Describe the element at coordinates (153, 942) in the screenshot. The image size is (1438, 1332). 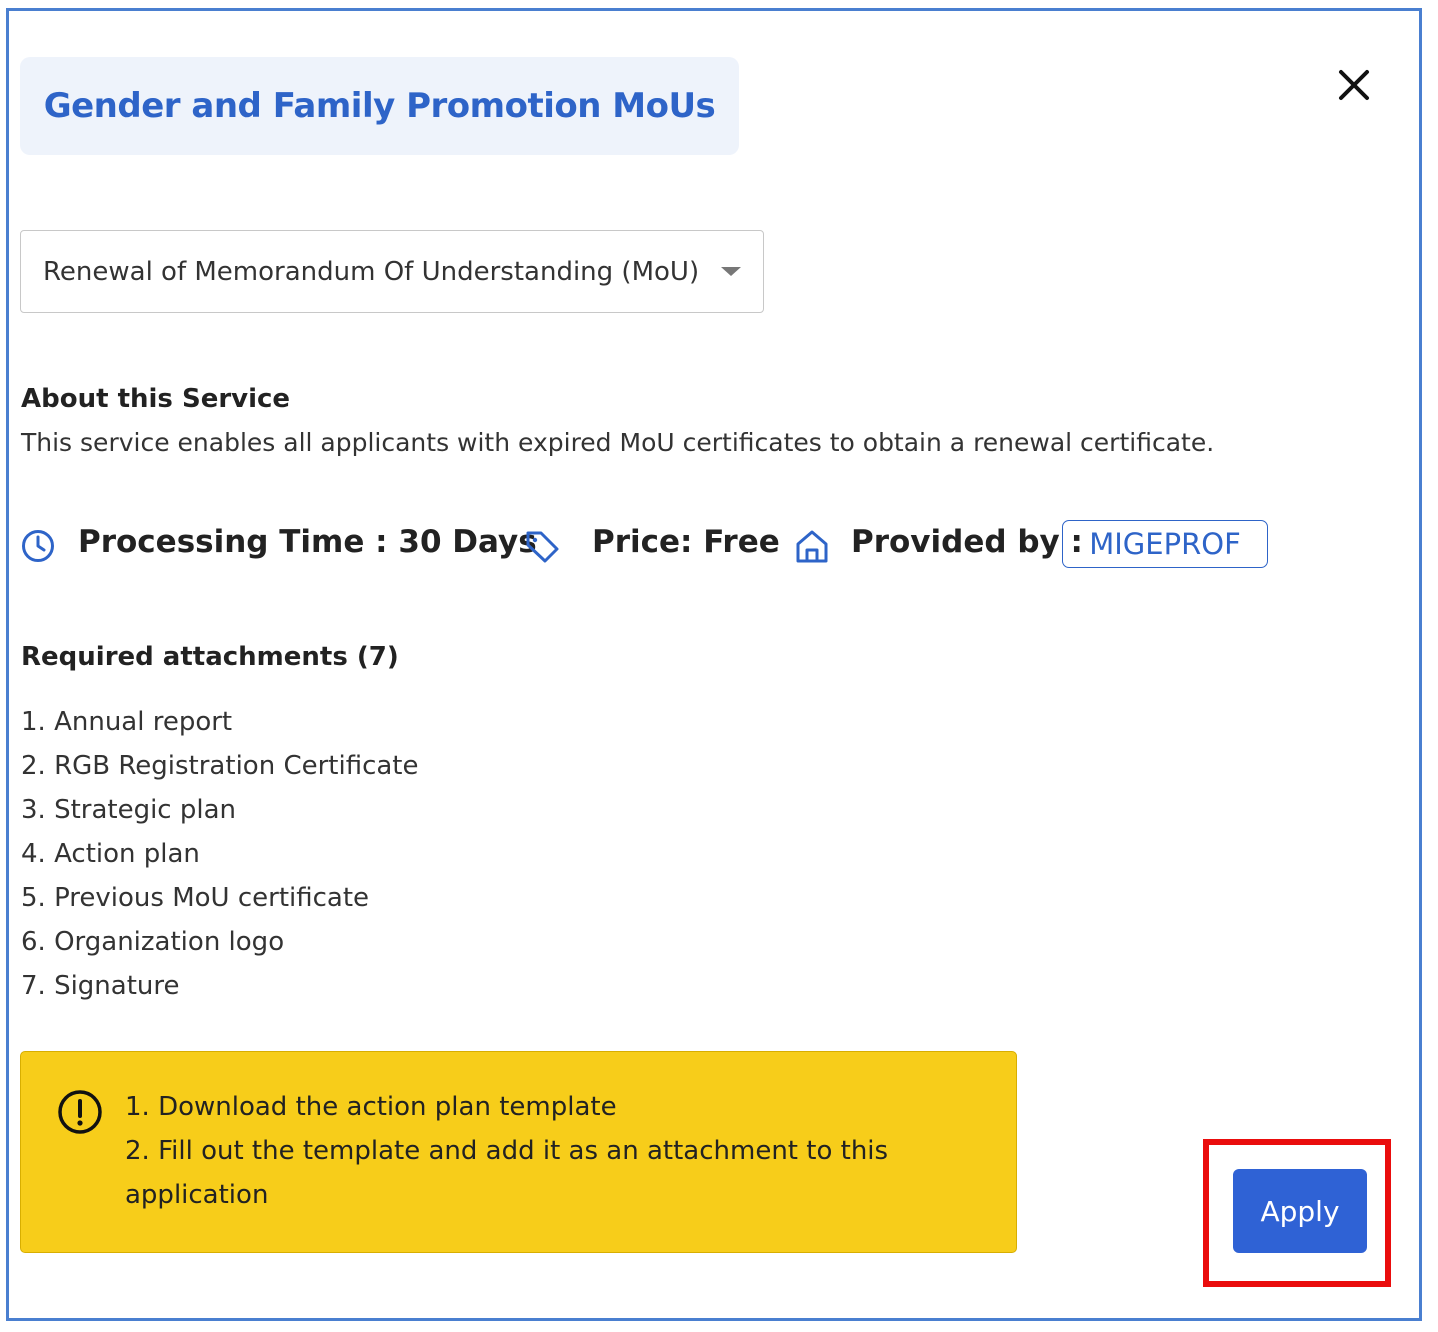
I see `attachment-item: 6. Organization logo` at that location.